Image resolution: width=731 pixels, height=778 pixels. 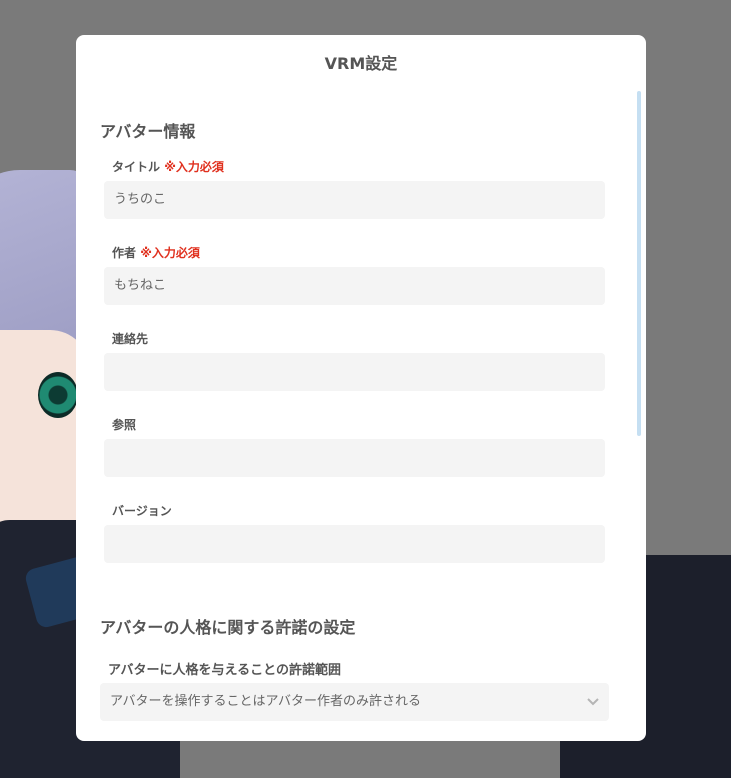 I want to click on field-label-contact: 連絡先, so click(x=130, y=339).